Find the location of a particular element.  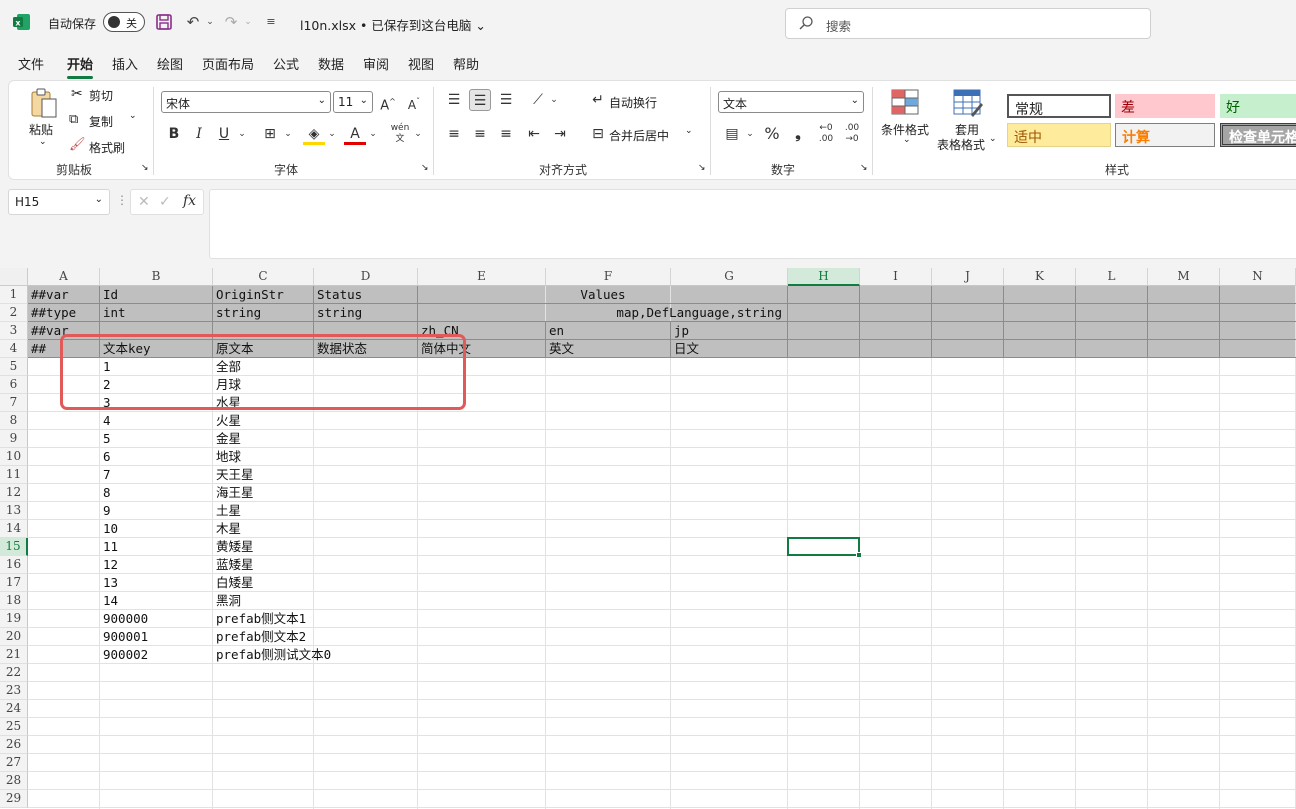

redo-icon: ↷ is located at coordinates (231, 22).